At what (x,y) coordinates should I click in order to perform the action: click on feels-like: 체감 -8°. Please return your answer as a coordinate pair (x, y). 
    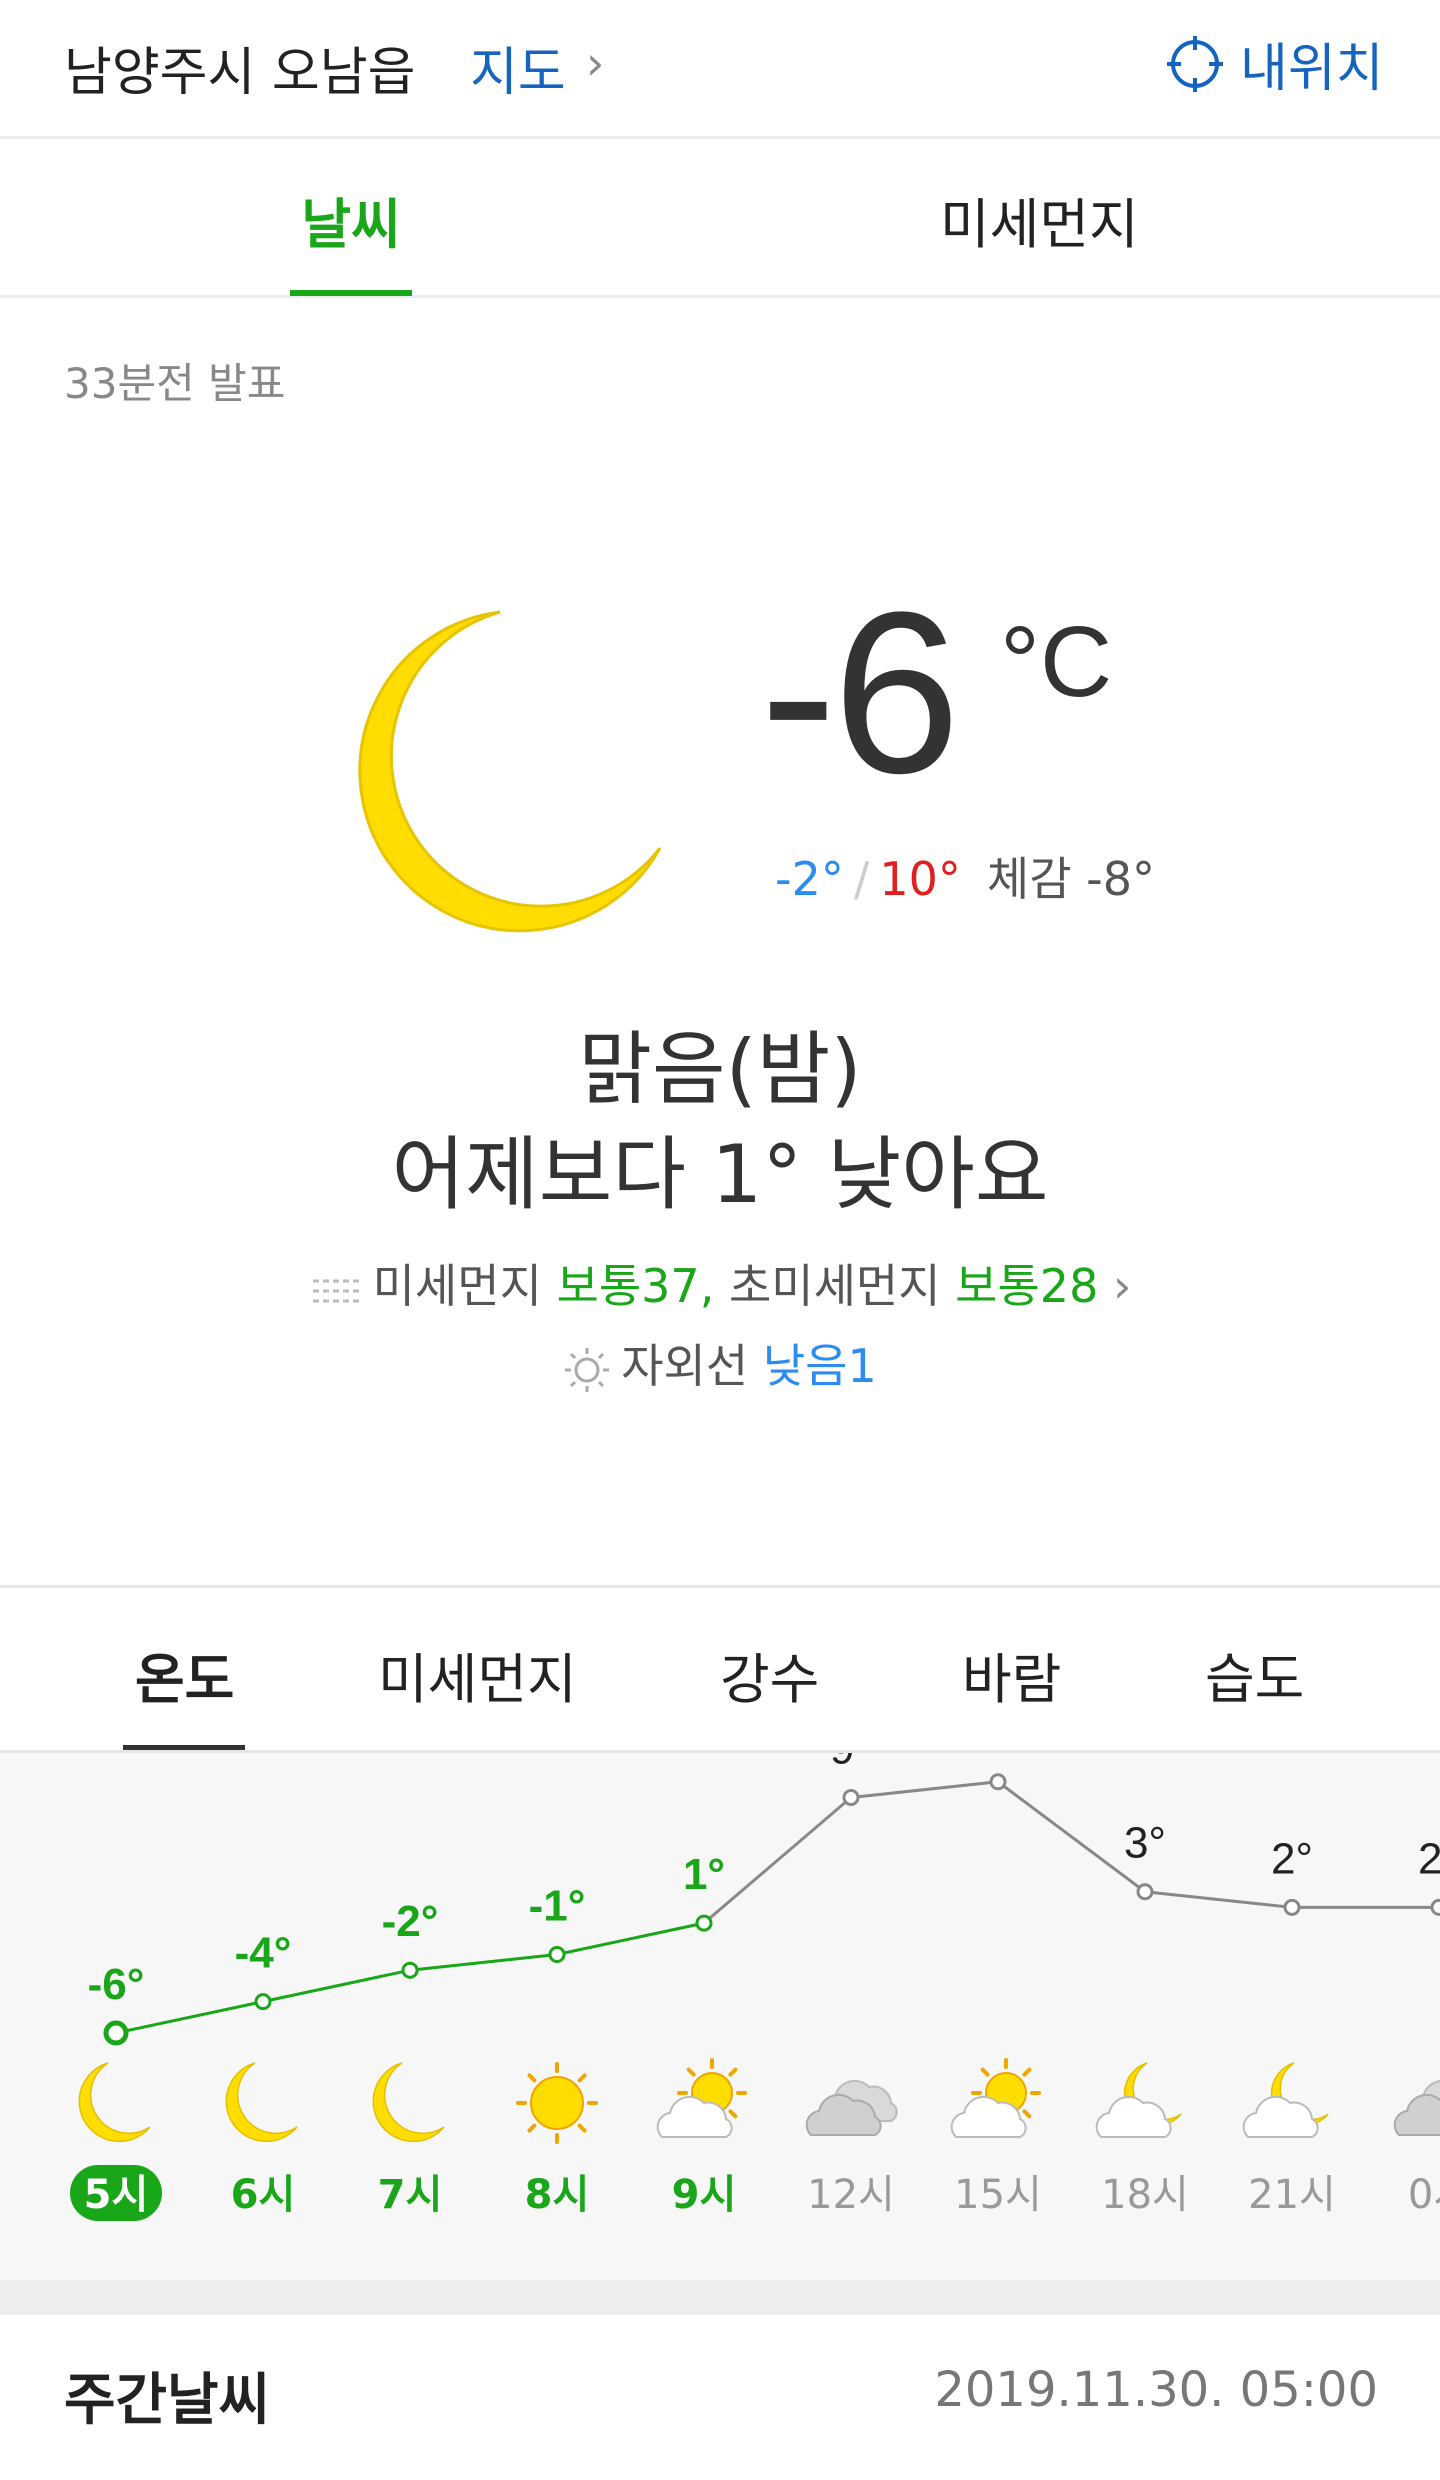
    Looking at the image, I should click on (1071, 879).